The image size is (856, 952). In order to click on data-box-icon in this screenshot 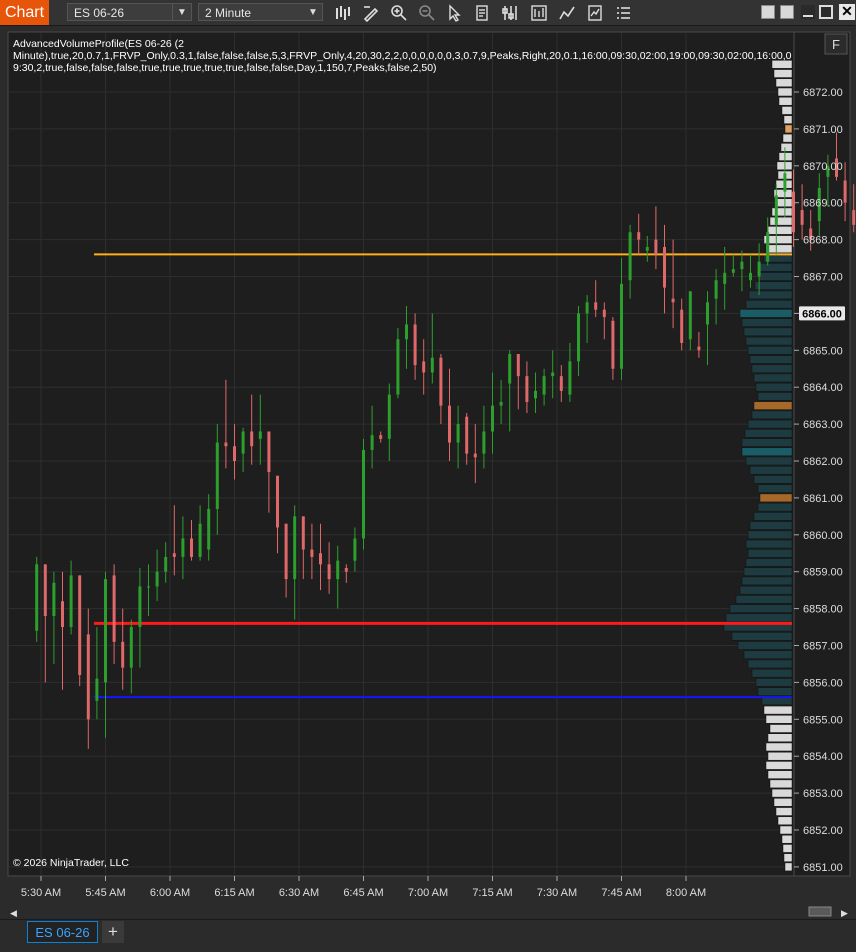, I will do `click(483, 13)`.